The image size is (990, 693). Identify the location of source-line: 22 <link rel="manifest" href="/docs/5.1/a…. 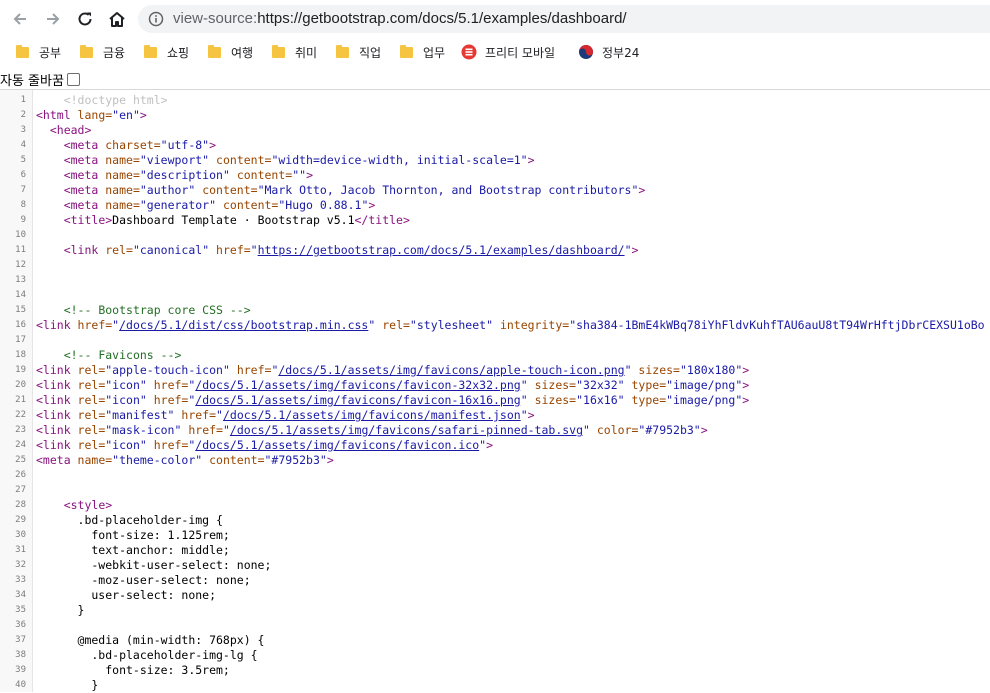
(495, 415).